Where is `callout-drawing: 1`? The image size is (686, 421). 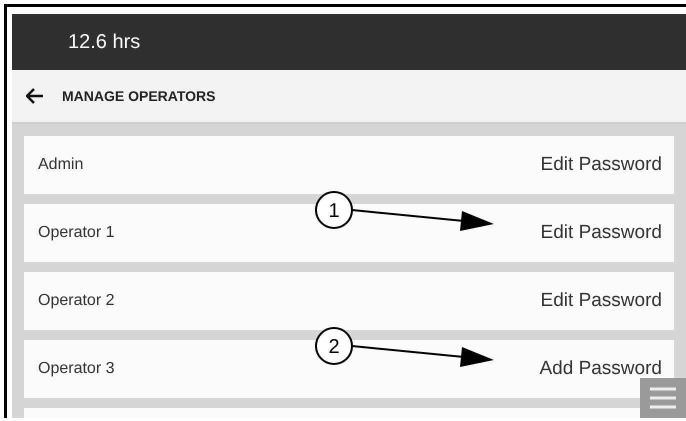 callout-drawing: 1 is located at coordinates (404, 211).